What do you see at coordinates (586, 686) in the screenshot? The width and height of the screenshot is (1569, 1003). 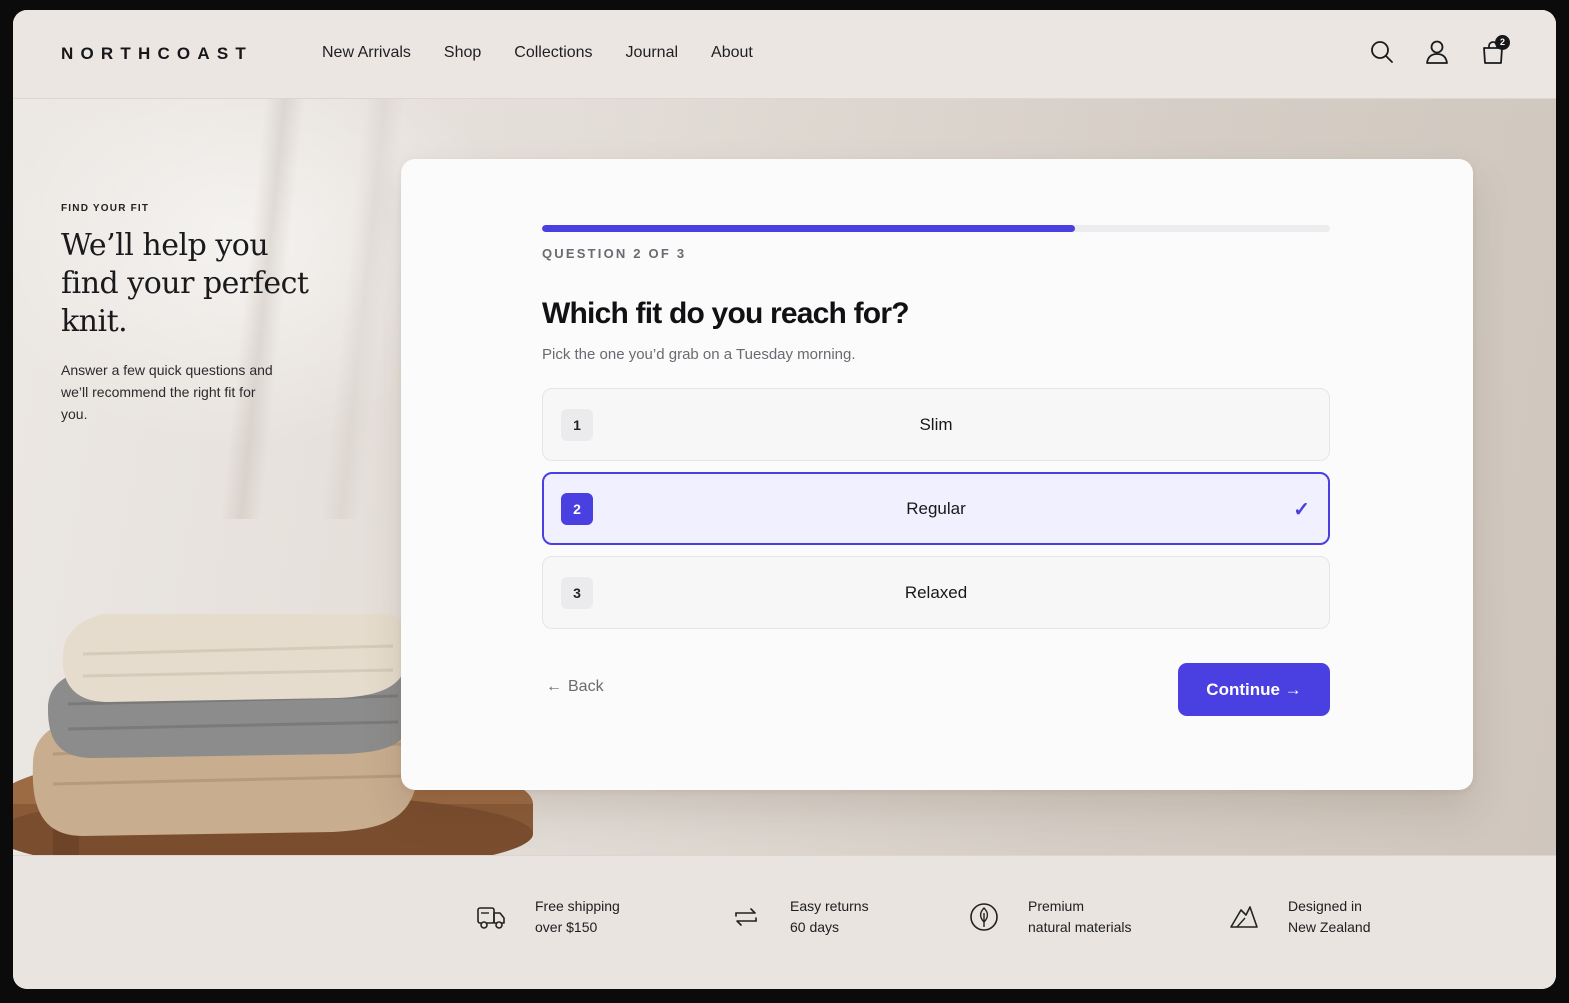 I see `back-label: Back` at bounding box center [586, 686].